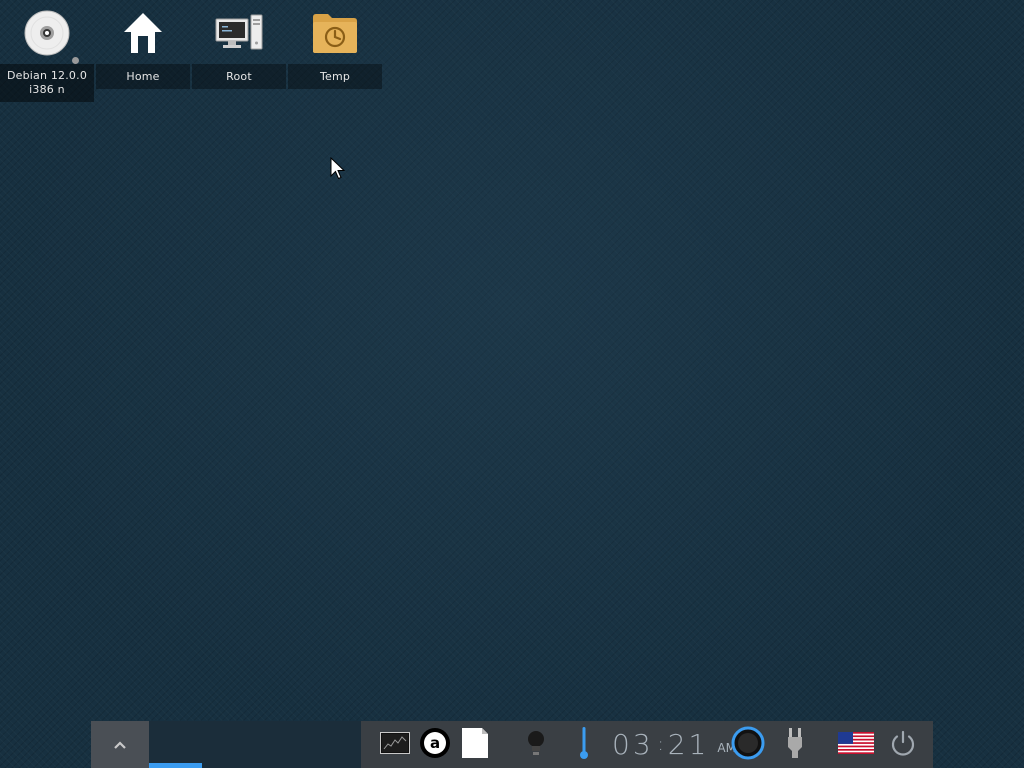 This screenshot has width=1024, height=768. What do you see at coordinates (47, 33) in the screenshot?
I see `cd-disc-icon` at bounding box center [47, 33].